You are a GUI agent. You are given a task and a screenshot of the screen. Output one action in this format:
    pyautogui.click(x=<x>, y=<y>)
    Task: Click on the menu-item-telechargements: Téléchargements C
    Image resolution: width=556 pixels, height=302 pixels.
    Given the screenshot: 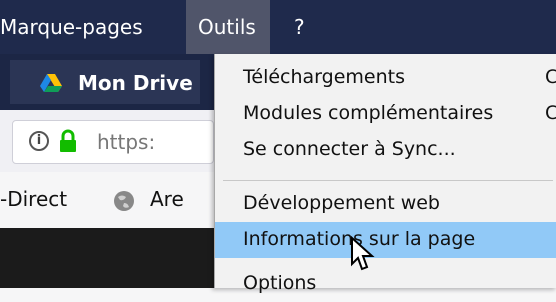 What is the action you would take?
    pyautogui.click(x=385, y=78)
    